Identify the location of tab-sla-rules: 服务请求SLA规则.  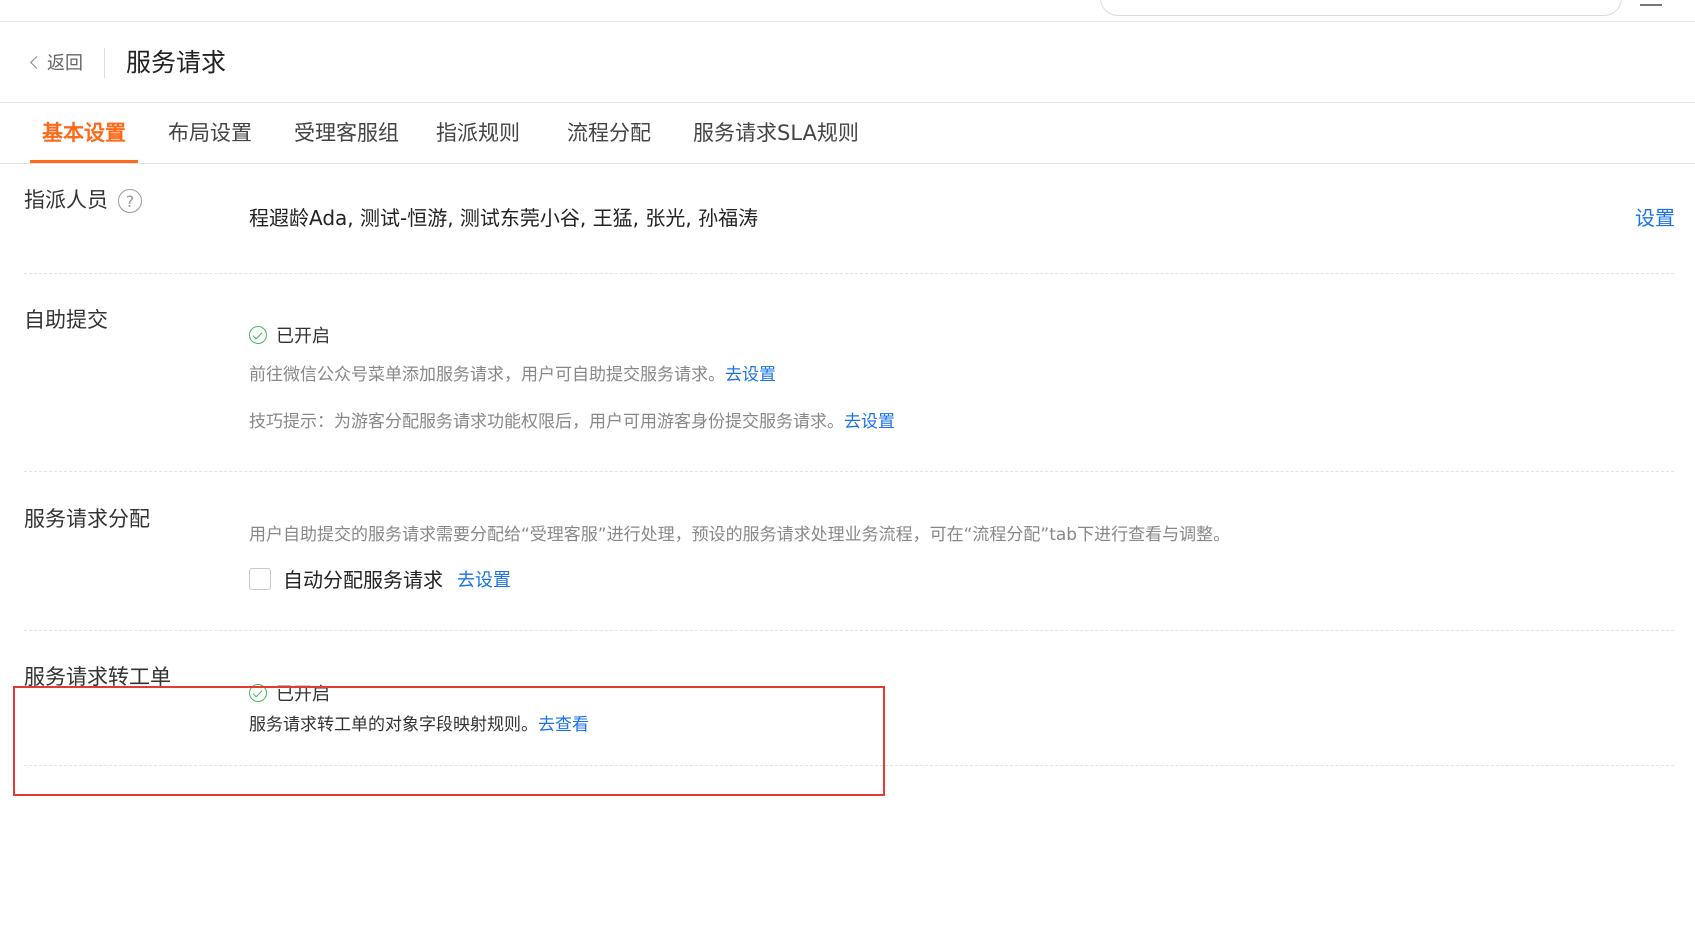
(776, 133).